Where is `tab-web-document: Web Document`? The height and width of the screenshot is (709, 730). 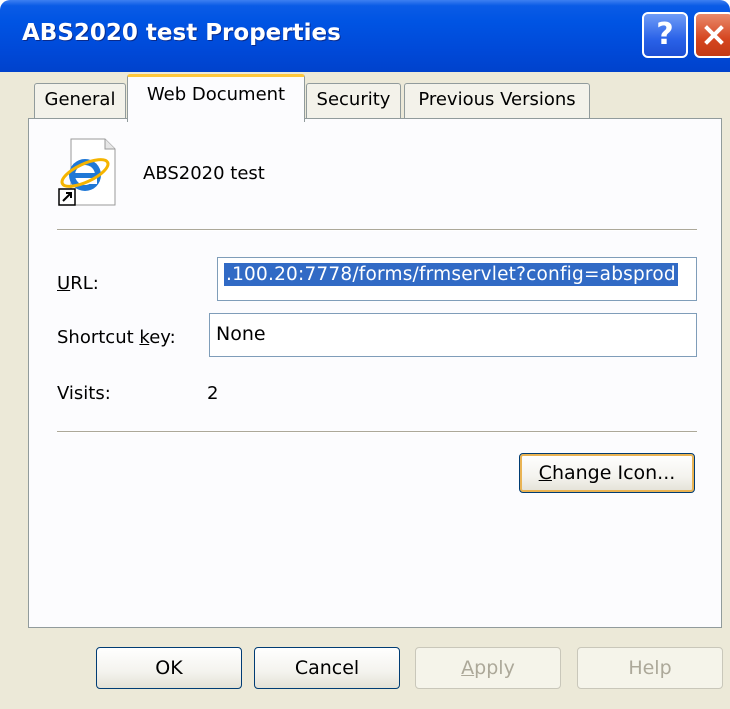
tab-web-document: Web Document is located at coordinates (216, 98).